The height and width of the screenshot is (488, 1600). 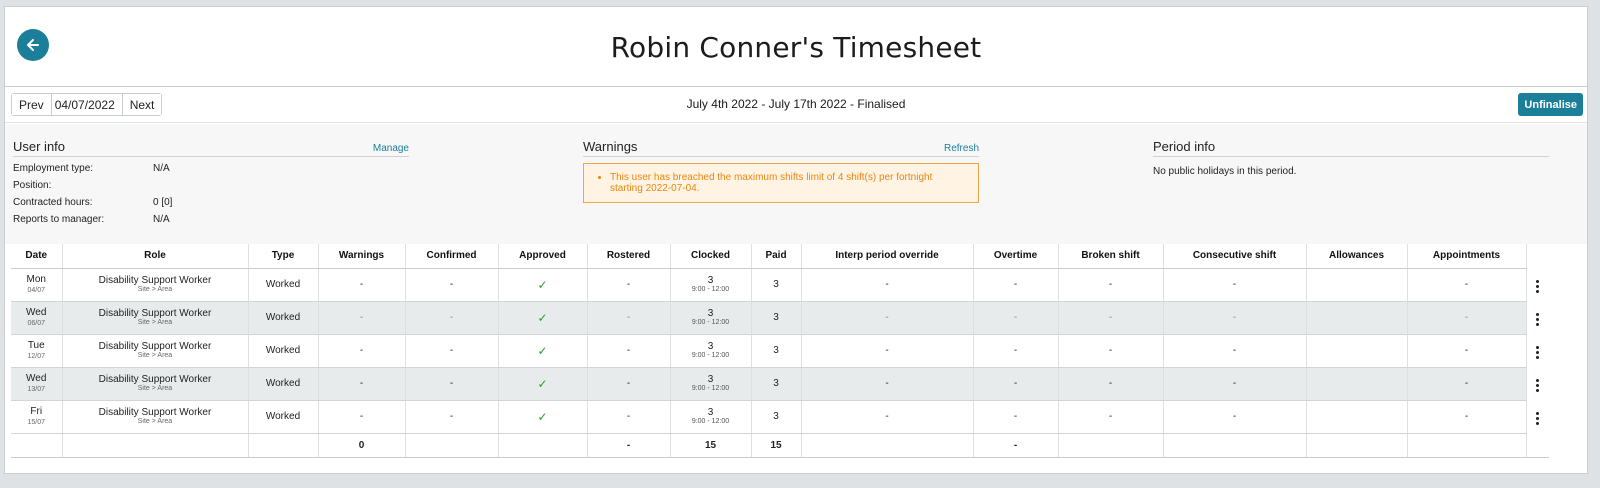 What do you see at coordinates (283, 256) in the screenshot?
I see `col-type: Type` at bounding box center [283, 256].